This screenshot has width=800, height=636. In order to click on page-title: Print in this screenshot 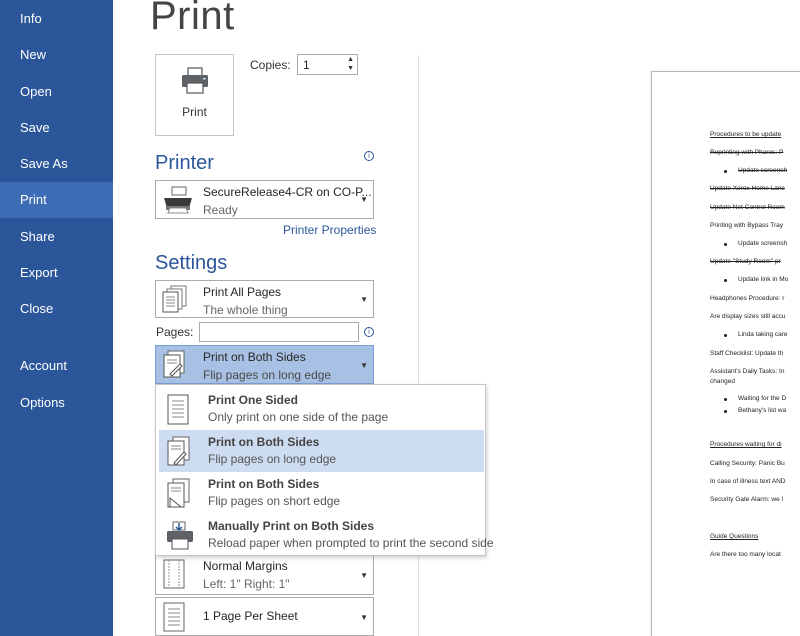, I will do `click(192, 19)`.